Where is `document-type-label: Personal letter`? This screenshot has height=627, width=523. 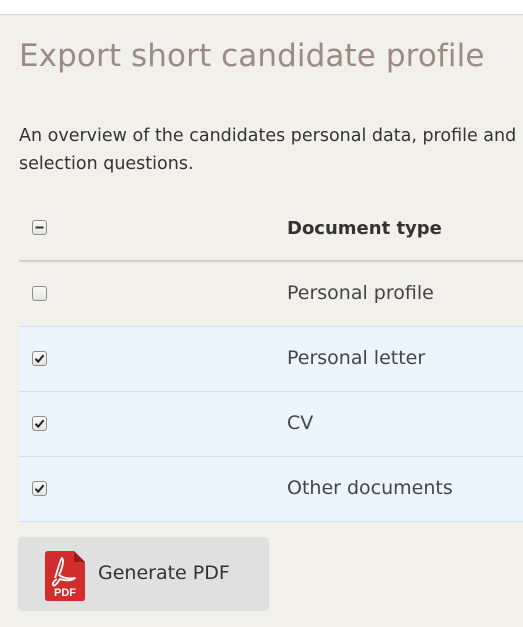
document-type-label: Personal letter is located at coordinates (356, 358).